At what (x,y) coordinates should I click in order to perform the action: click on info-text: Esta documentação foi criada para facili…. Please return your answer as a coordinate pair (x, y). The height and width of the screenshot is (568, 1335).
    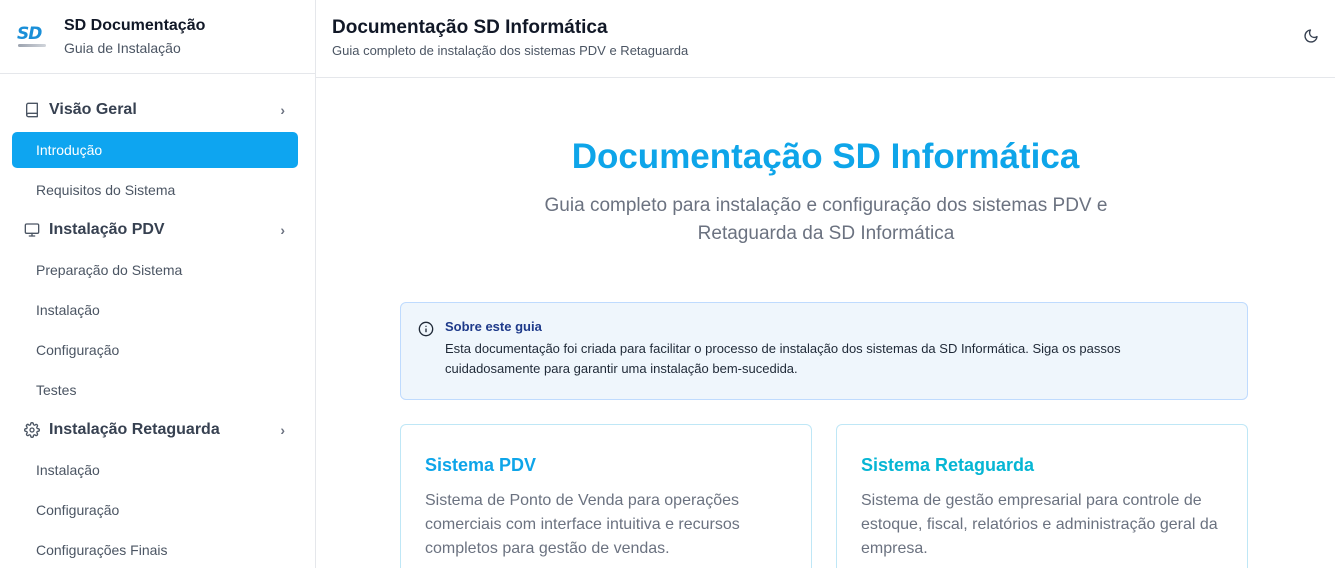
    Looking at the image, I should click on (783, 358).